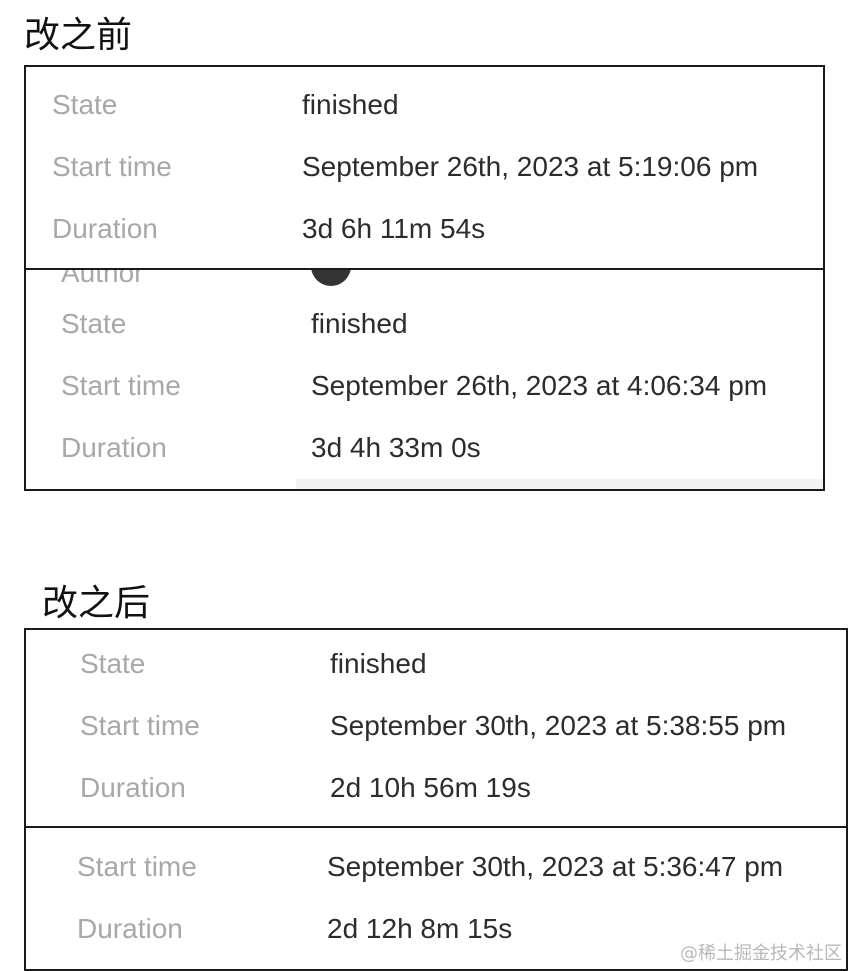 The height and width of the screenshot is (971, 848). What do you see at coordinates (530, 166) in the screenshot?
I see `start-time-value: September 26th, 2023 at 5:19:06 pm` at bounding box center [530, 166].